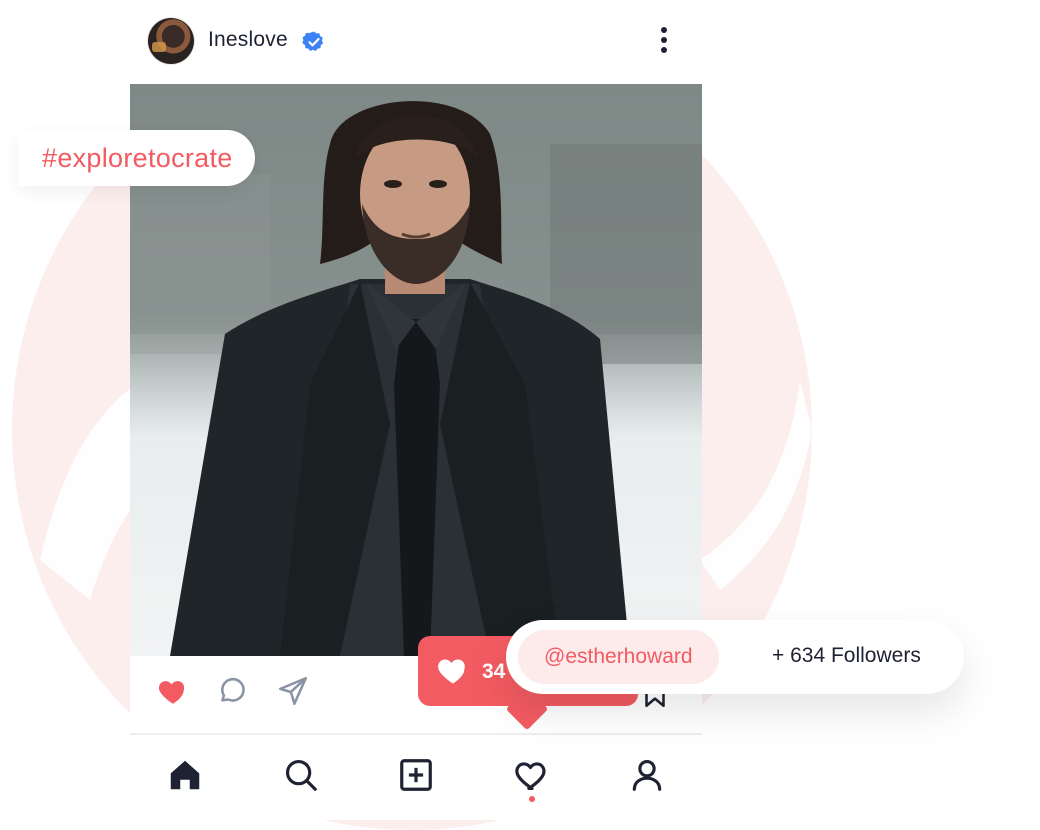 The image size is (1040, 830). Describe the element at coordinates (301, 775) in the screenshot. I see `search-icon` at that location.